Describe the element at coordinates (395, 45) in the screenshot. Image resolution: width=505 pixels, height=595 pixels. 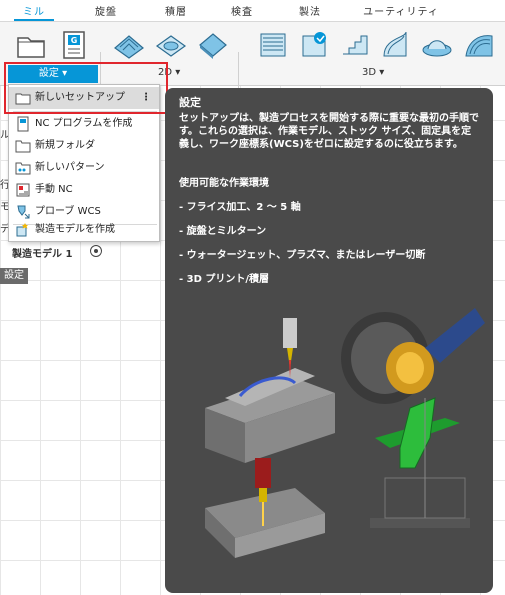
I see `flow-icon` at that location.